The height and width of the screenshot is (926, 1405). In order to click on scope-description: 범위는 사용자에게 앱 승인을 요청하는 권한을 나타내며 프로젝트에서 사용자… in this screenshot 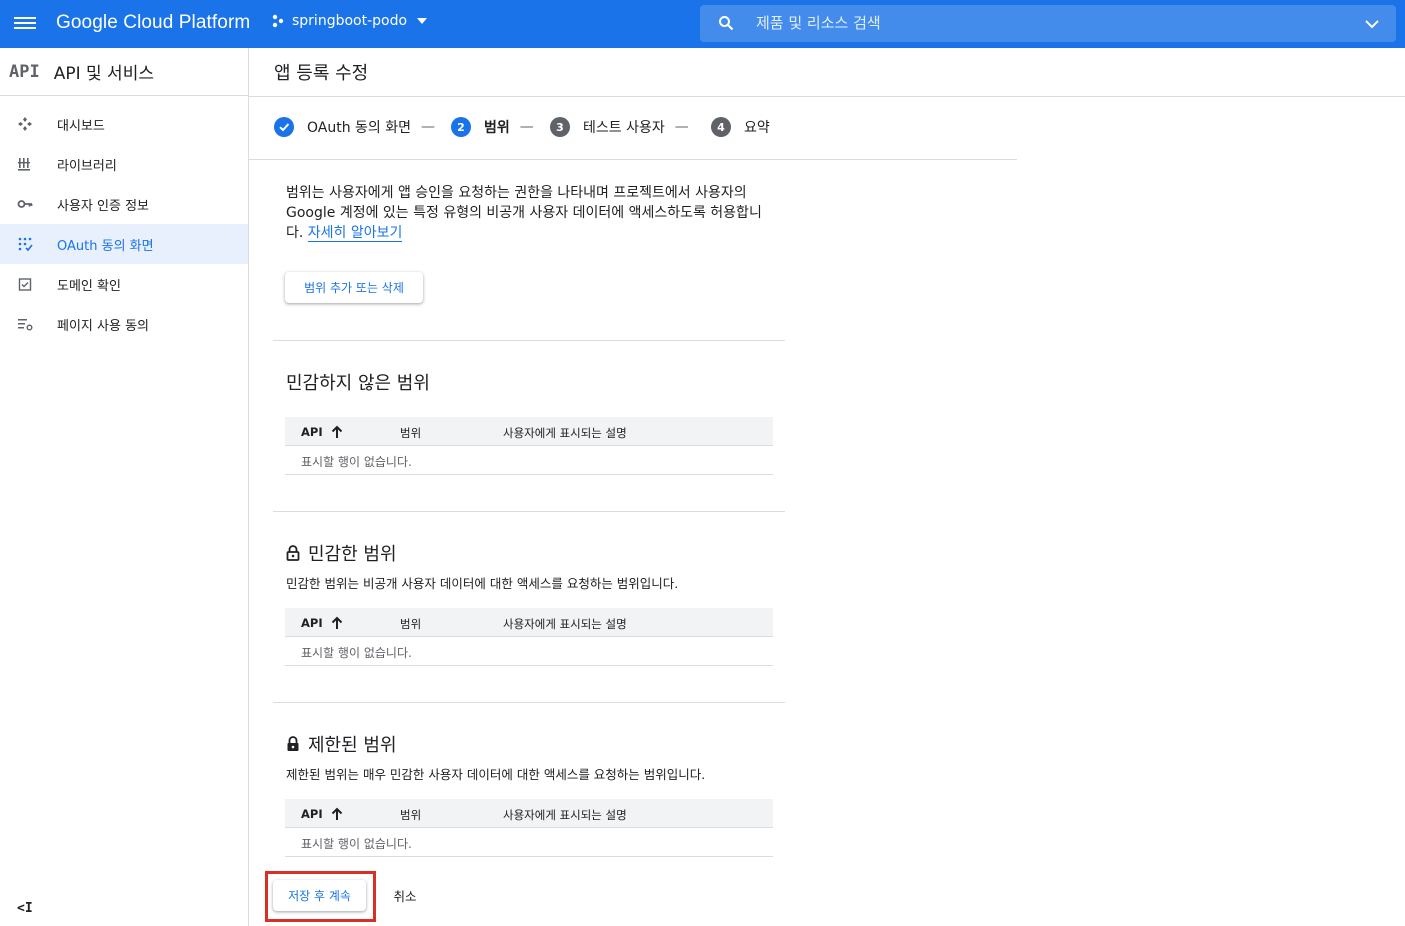, I will do `click(531, 213)`.